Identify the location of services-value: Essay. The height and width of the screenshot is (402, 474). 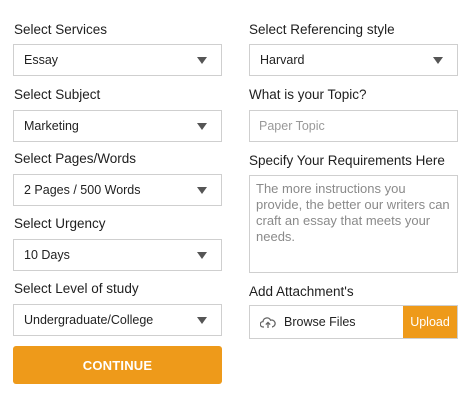
(41, 60).